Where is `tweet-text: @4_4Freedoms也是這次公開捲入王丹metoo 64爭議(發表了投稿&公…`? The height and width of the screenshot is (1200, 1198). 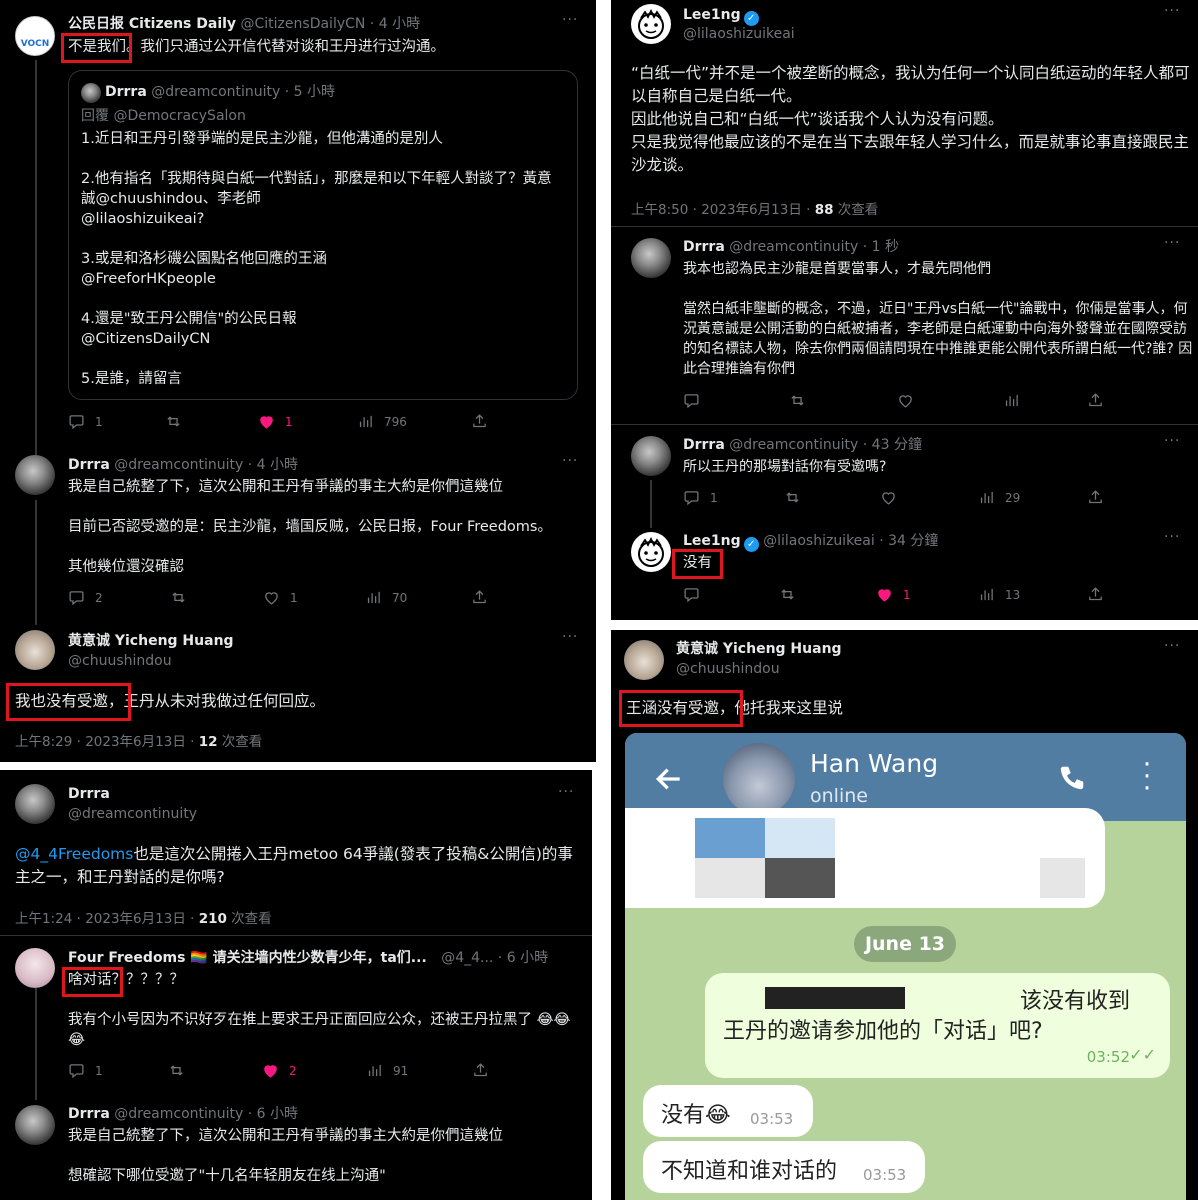 tweet-text: @4_4Freedoms也是這次公開捲入王丹metoo 64爭議(發表了投稿&公… is located at coordinates (294, 865).